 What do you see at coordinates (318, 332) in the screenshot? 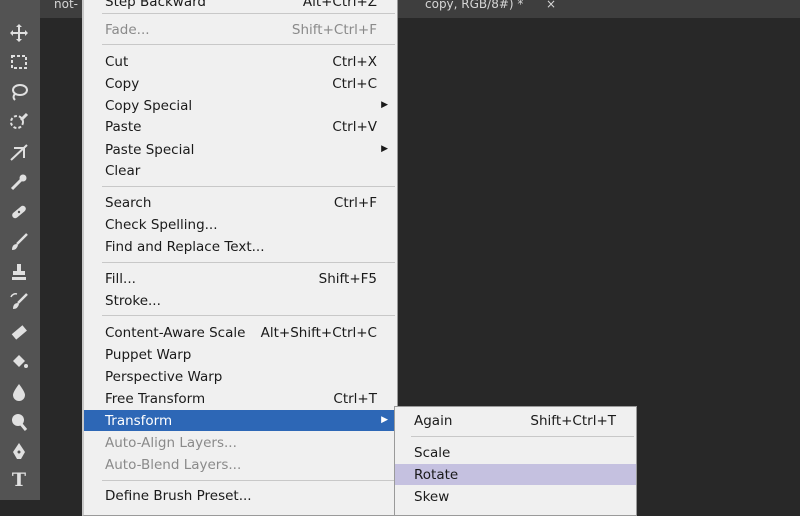
I see `menu-item-shortcut: Alt+Shift+Ctrl+C` at bounding box center [318, 332].